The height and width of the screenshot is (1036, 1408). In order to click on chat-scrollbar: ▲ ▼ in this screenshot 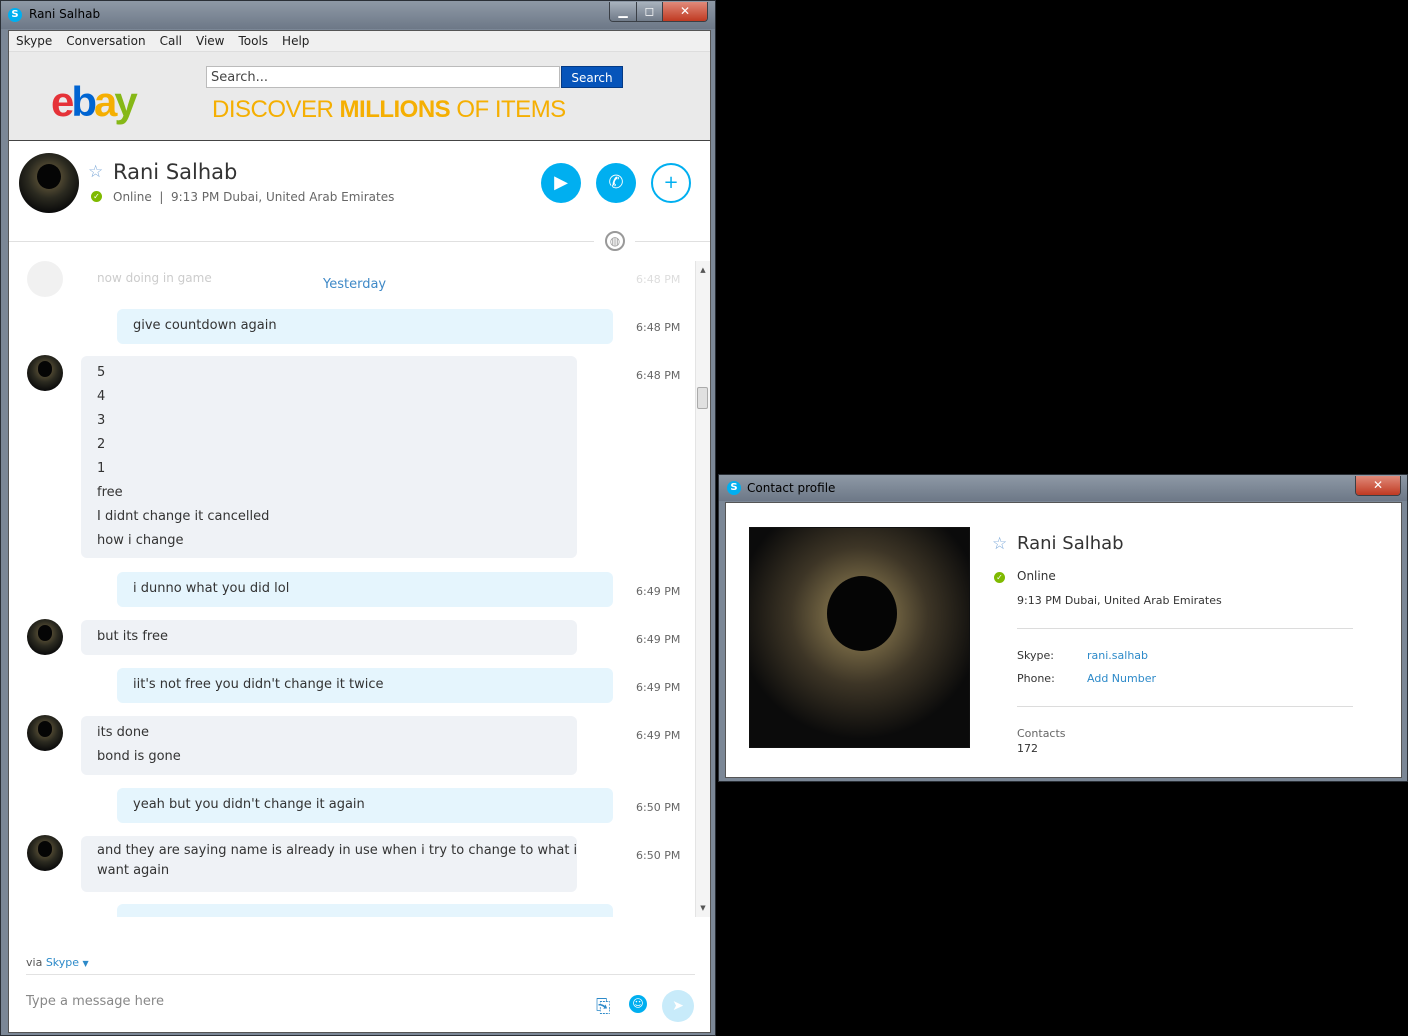, I will do `click(702, 589)`.